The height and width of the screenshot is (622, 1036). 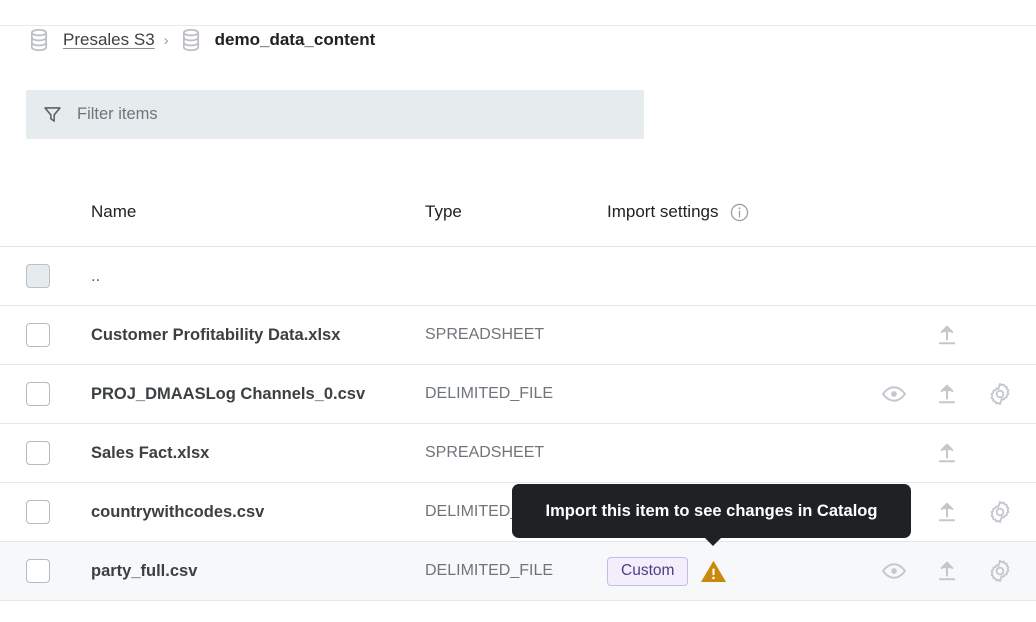 I want to click on row-name: countrywithcodes.csv, so click(x=178, y=511).